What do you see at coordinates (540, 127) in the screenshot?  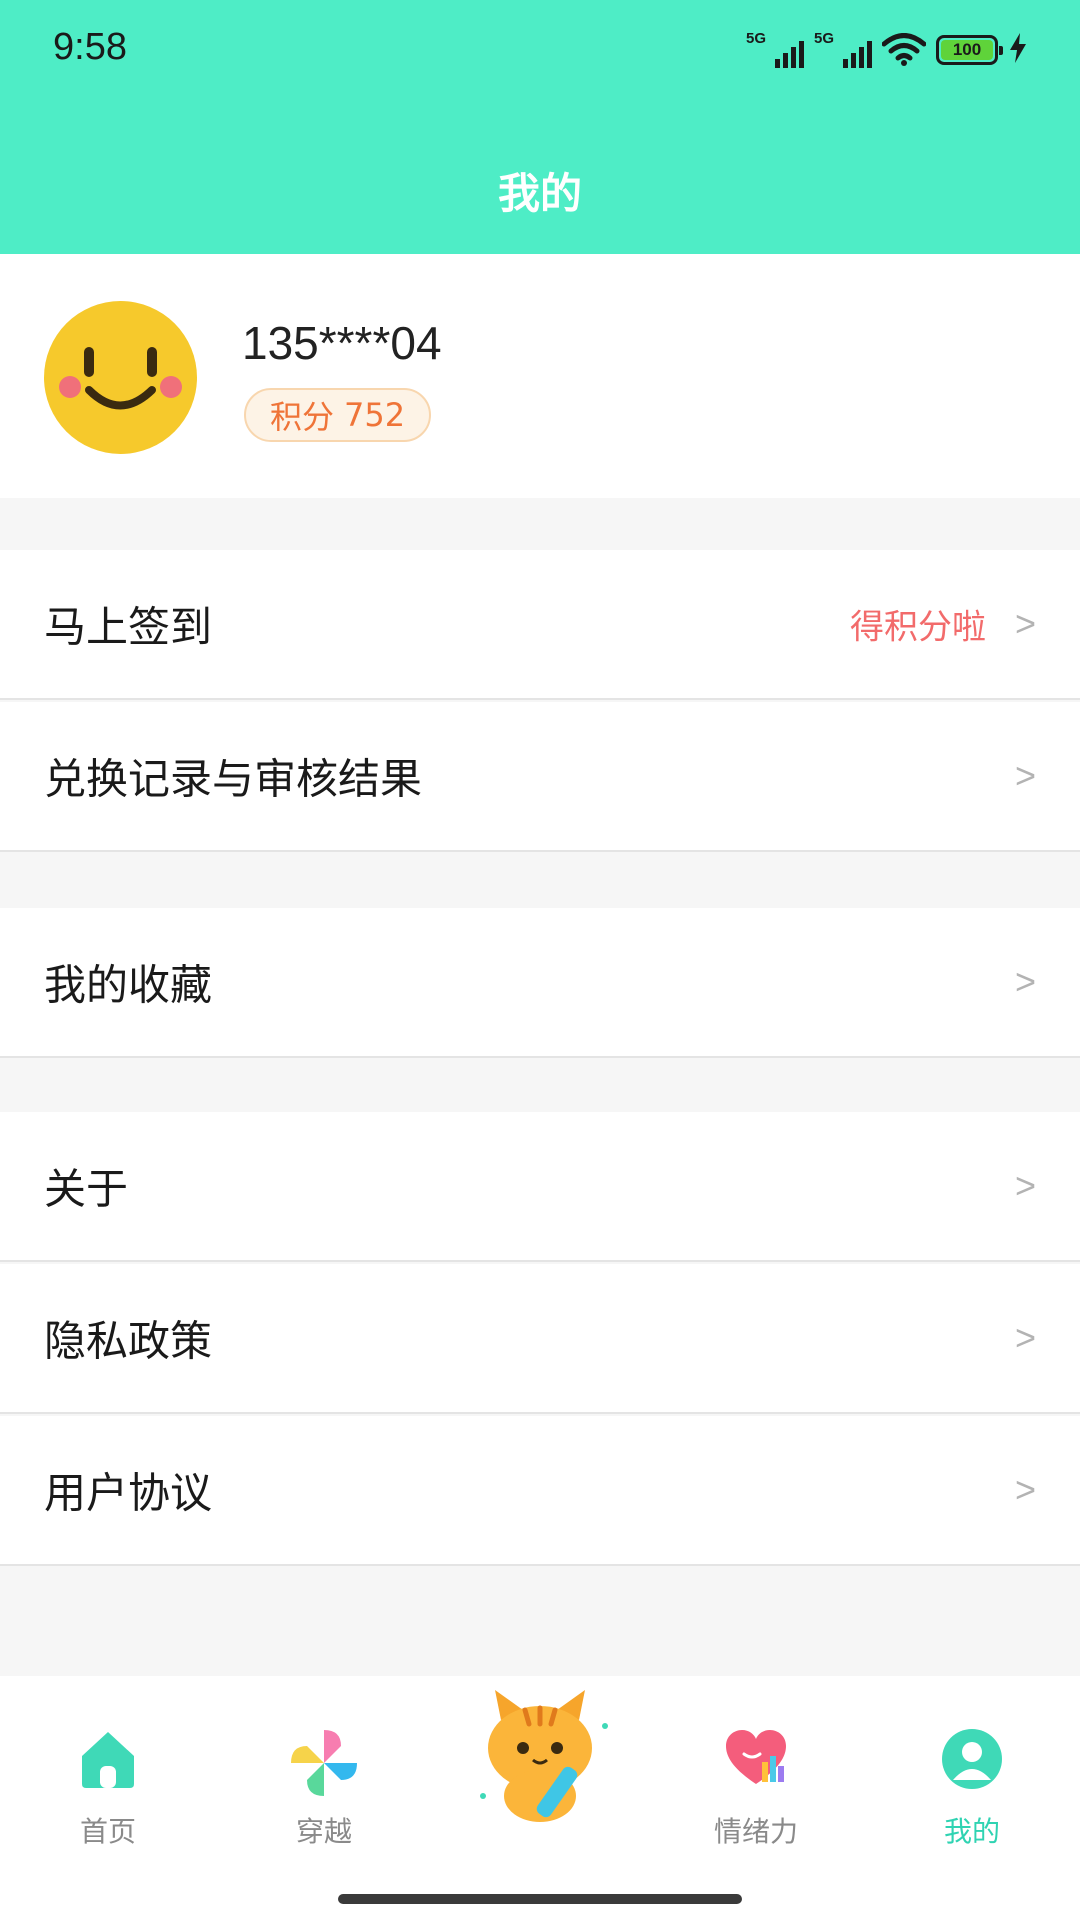 I see `header: 9:58 5G 5G 100 我的` at bounding box center [540, 127].